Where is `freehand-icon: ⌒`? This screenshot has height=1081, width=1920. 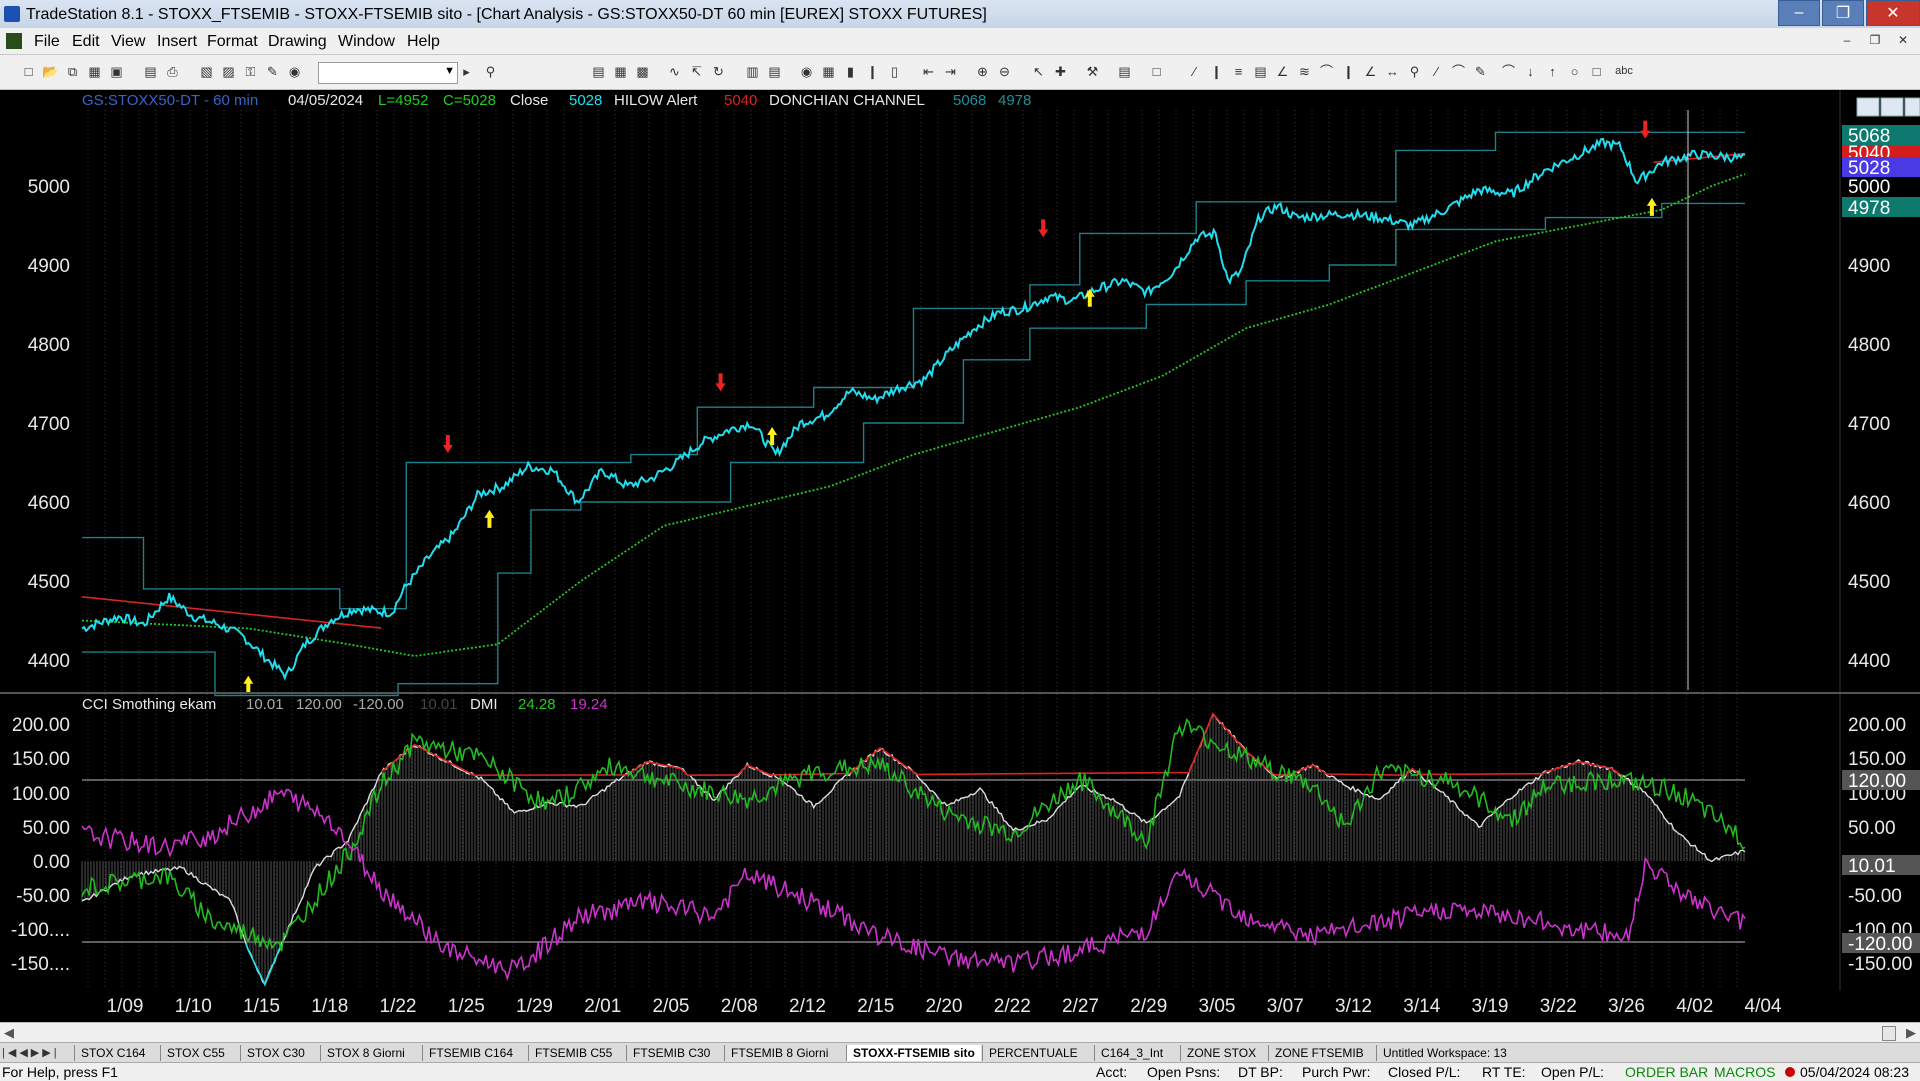 freehand-icon: ⌒ is located at coordinates (1508, 71).